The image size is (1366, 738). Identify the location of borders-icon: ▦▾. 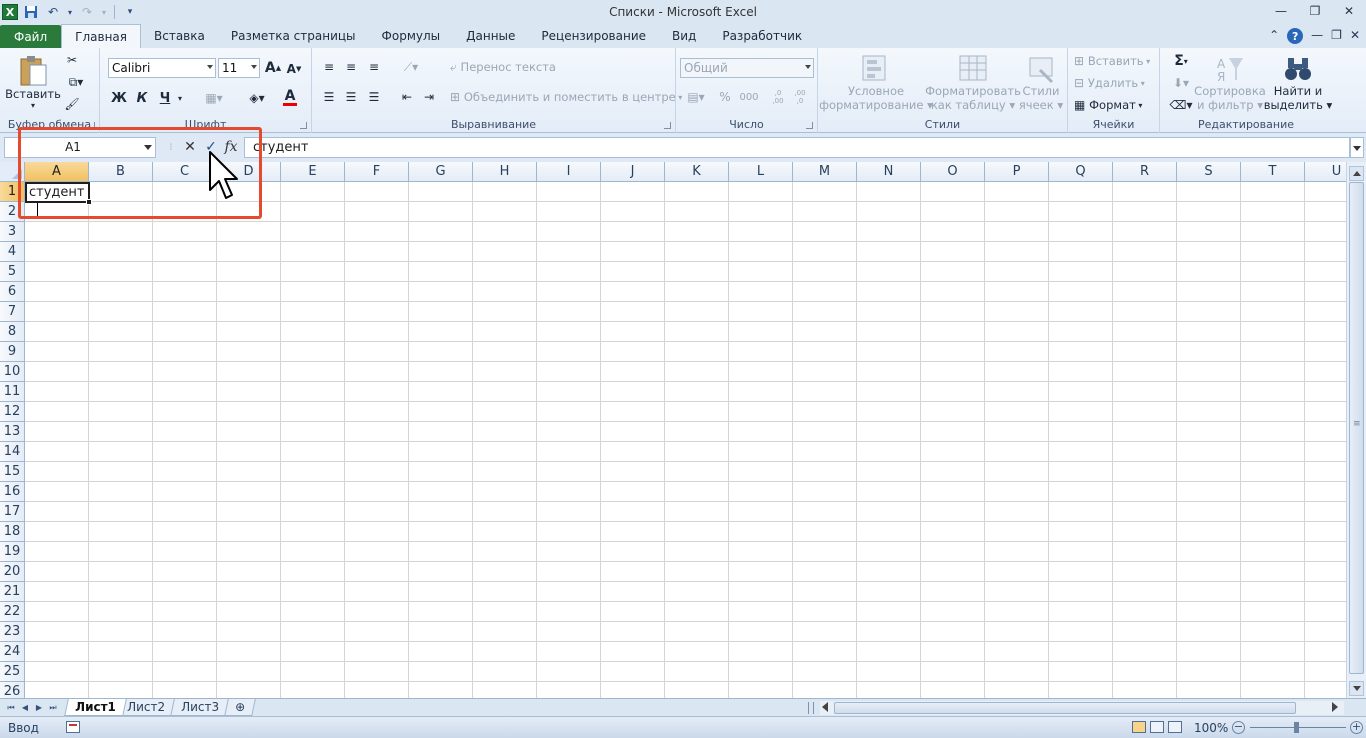
(214, 98).